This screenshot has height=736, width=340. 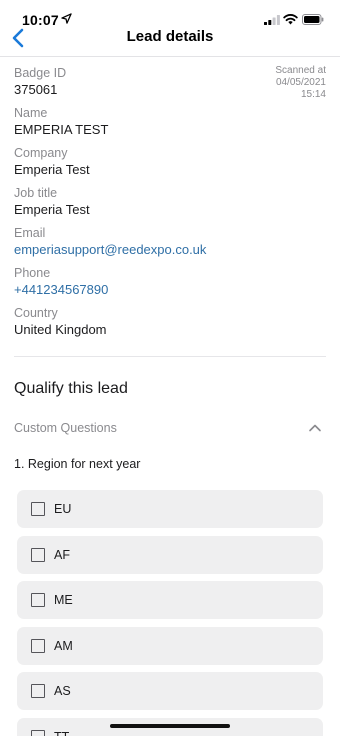 What do you see at coordinates (60, 329) in the screenshot?
I see `country-value: United Kingdom` at bounding box center [60, 329].